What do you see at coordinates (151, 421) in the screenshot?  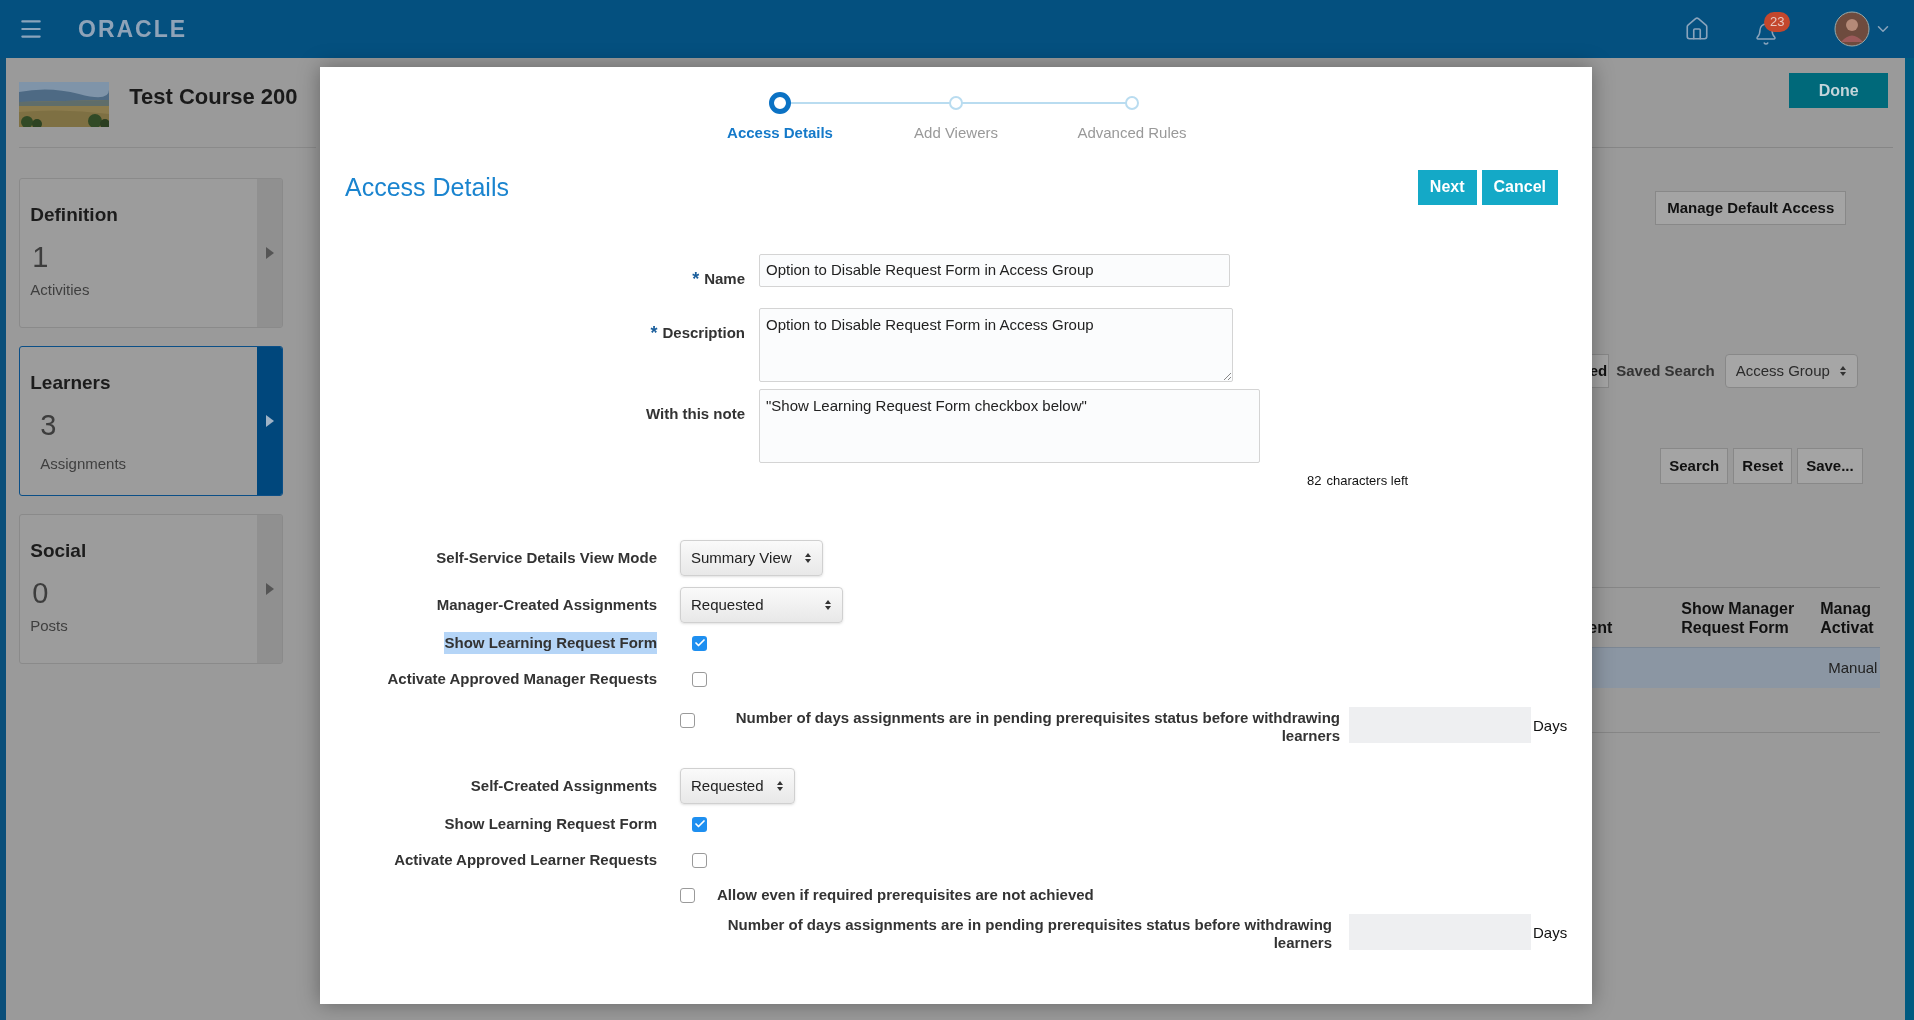 I see `nav-card: Learners 3 Assignments` at bounding box center [151, 421].